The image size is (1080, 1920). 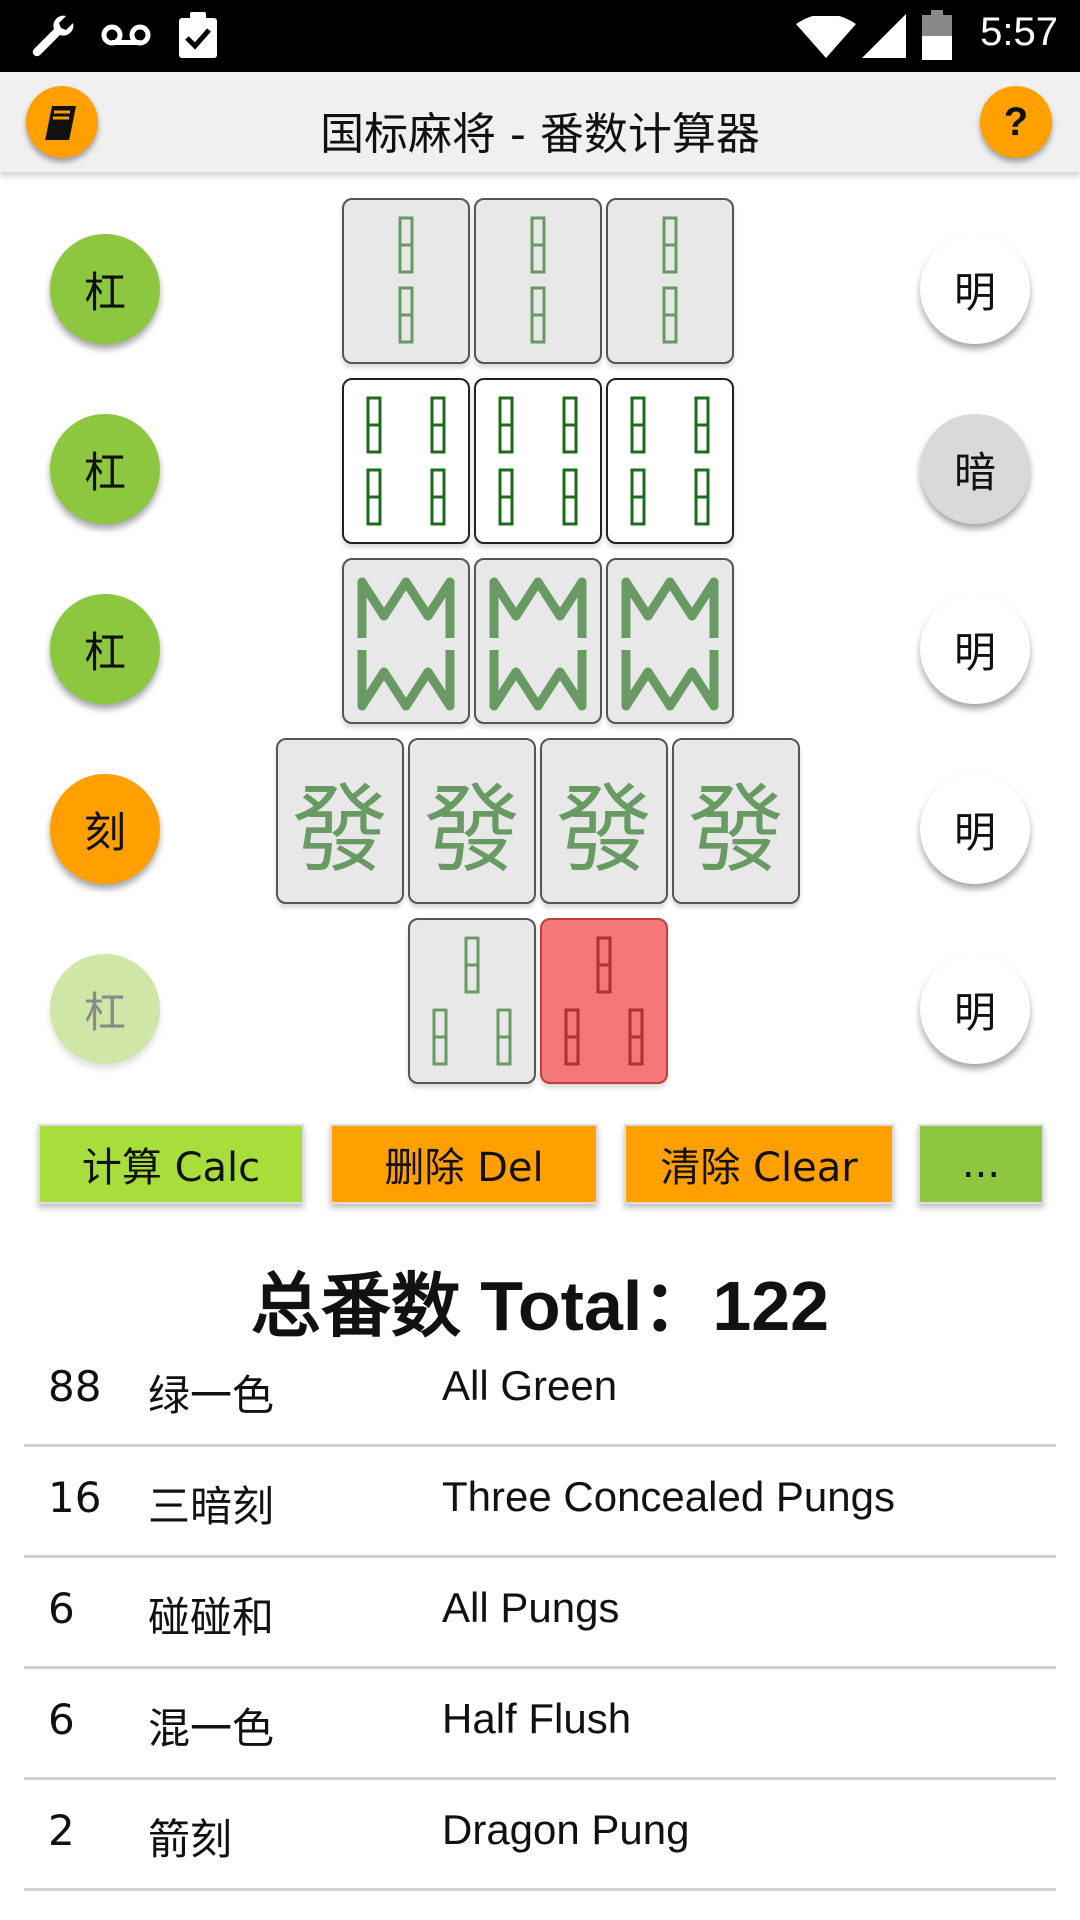 What do you see at coordinates (566, 1829) in the screenshot?
I see `result-name-en: Dragon Pung` at bounding box center [566, 1829].